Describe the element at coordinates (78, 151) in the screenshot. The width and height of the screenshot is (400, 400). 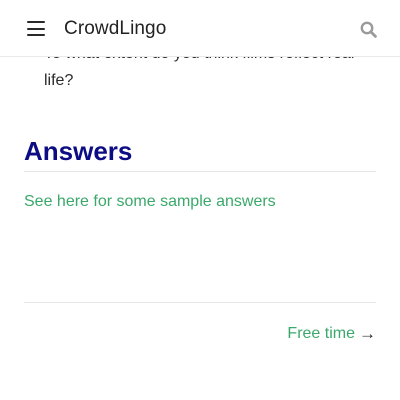
I see `answers-heading: Answers` at that location.